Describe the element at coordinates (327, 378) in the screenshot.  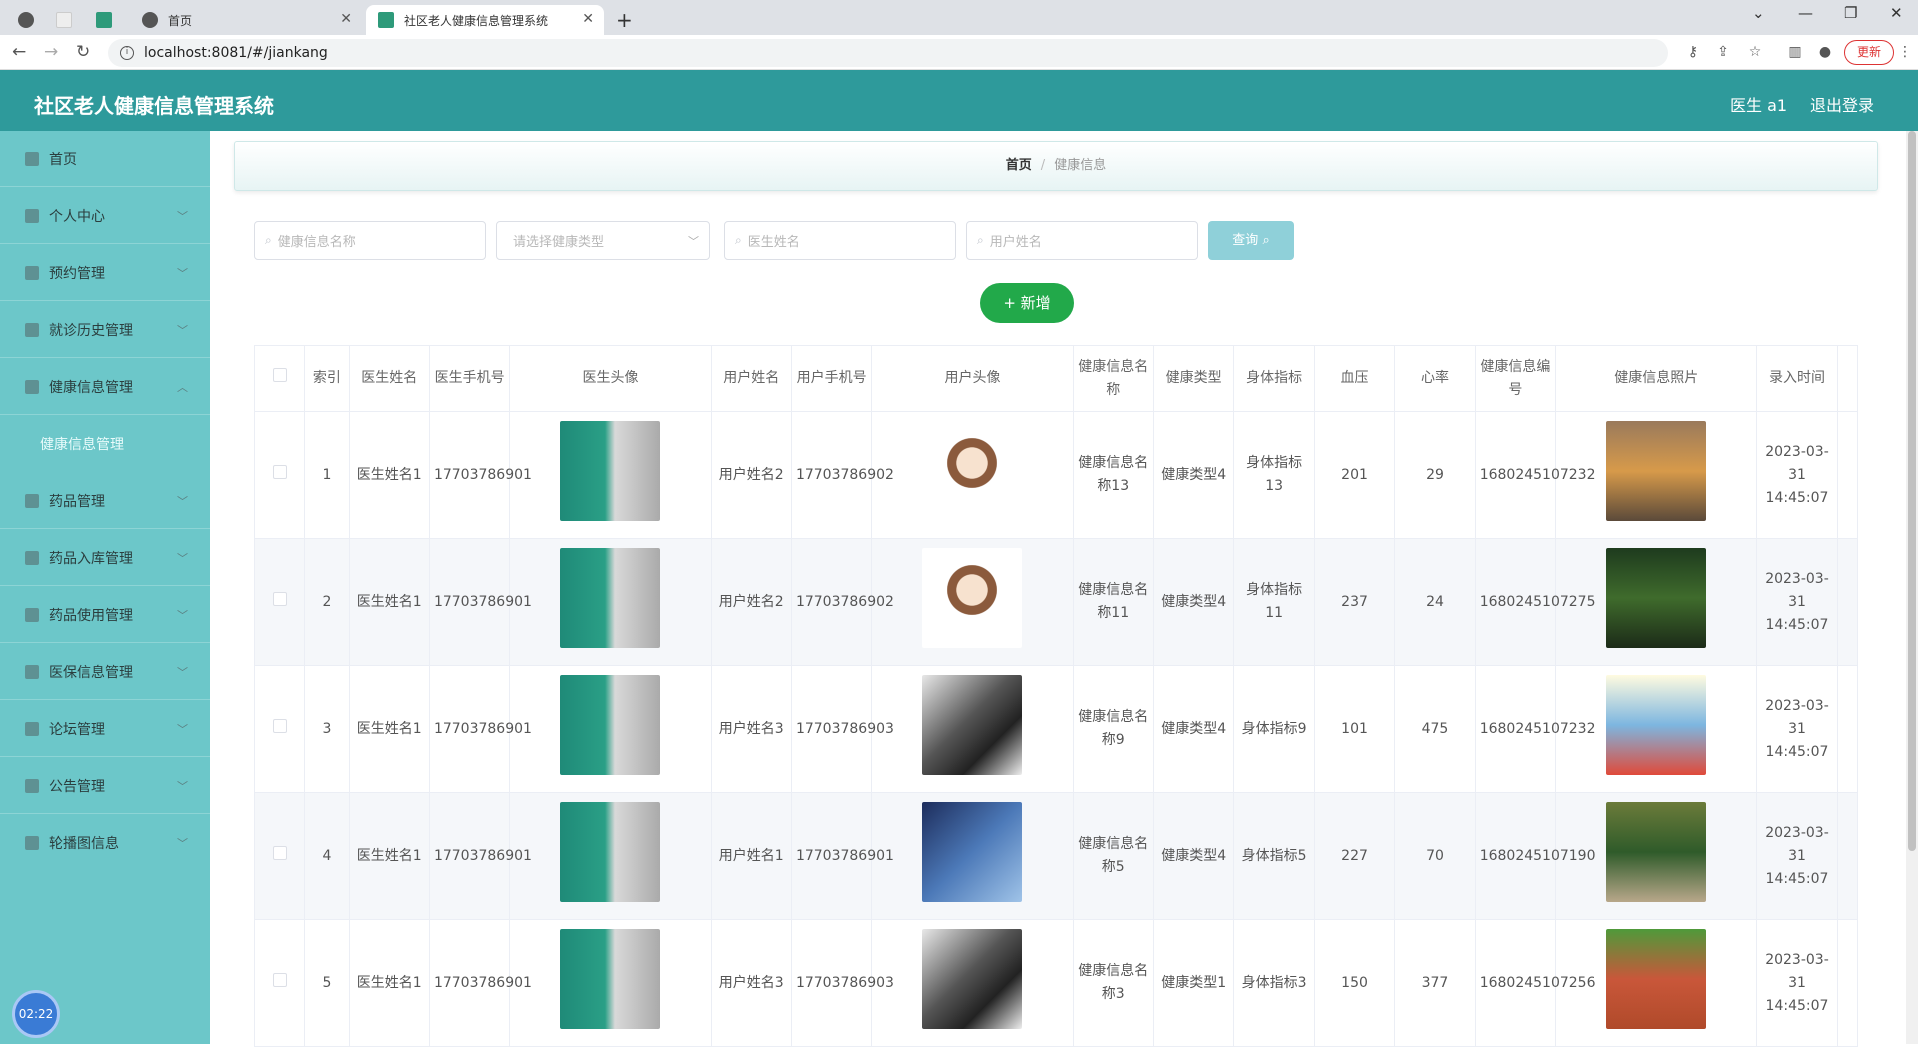
I see `column-header: 索引` at that location.